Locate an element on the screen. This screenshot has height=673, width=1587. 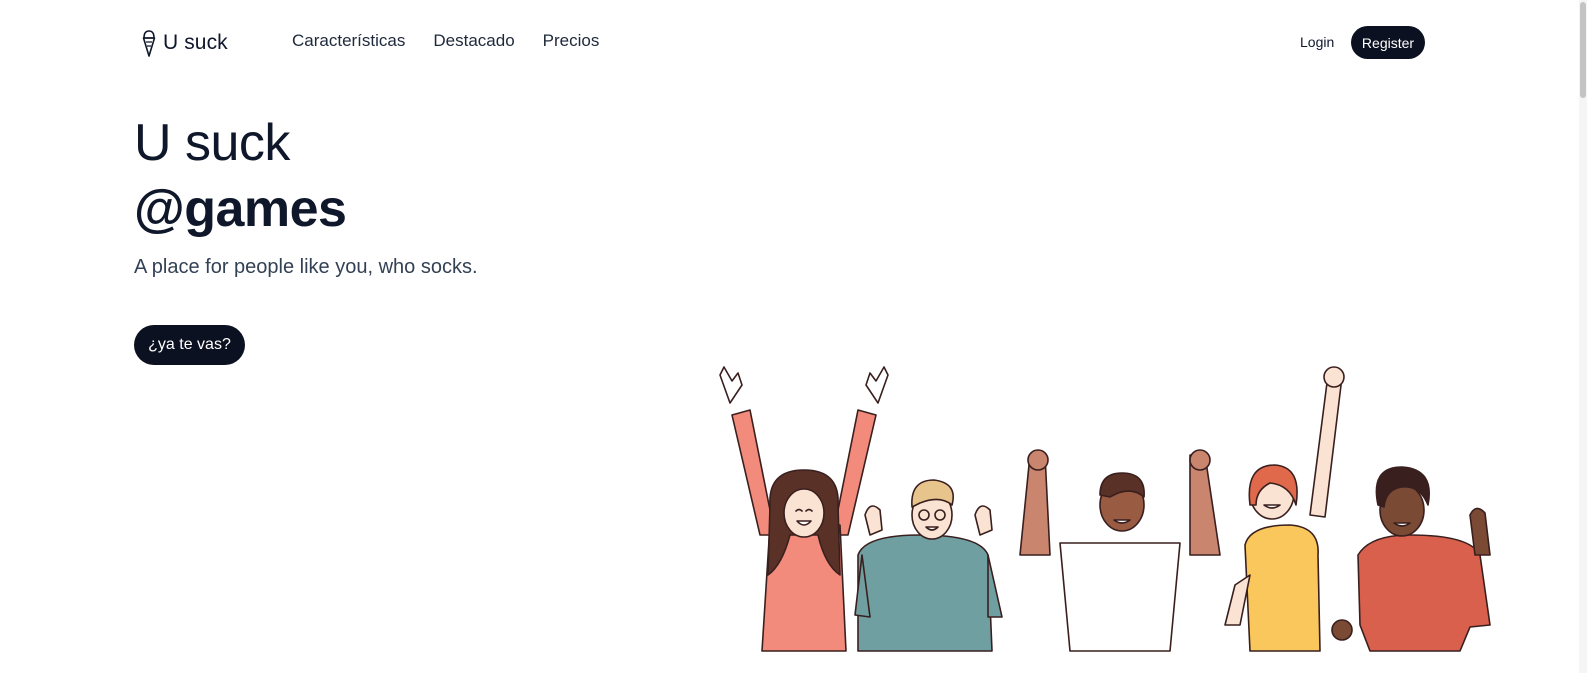
nav-link-destacado: Destacado is located at coordinates (473, 41).